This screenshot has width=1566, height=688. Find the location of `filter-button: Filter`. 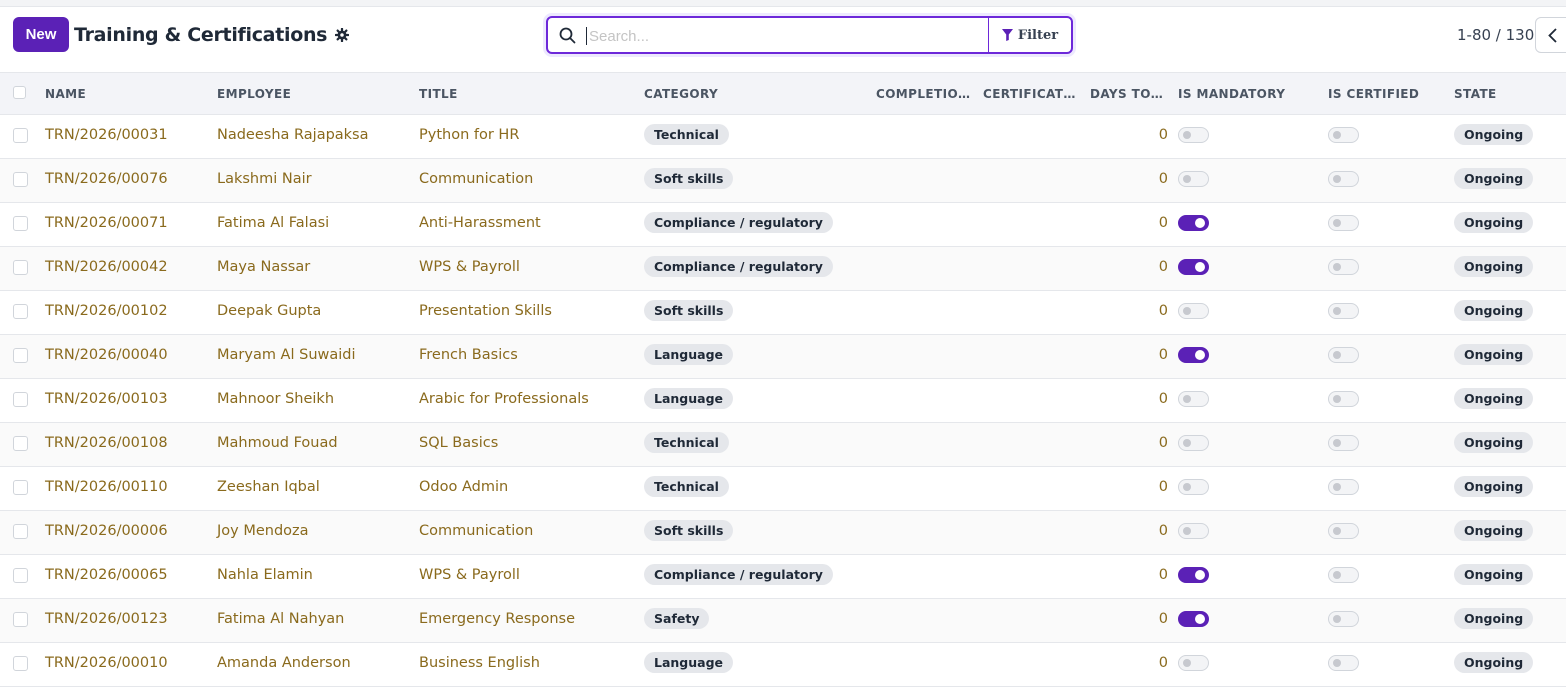

filter-button: Filter is located at coordinates (1029, 35).